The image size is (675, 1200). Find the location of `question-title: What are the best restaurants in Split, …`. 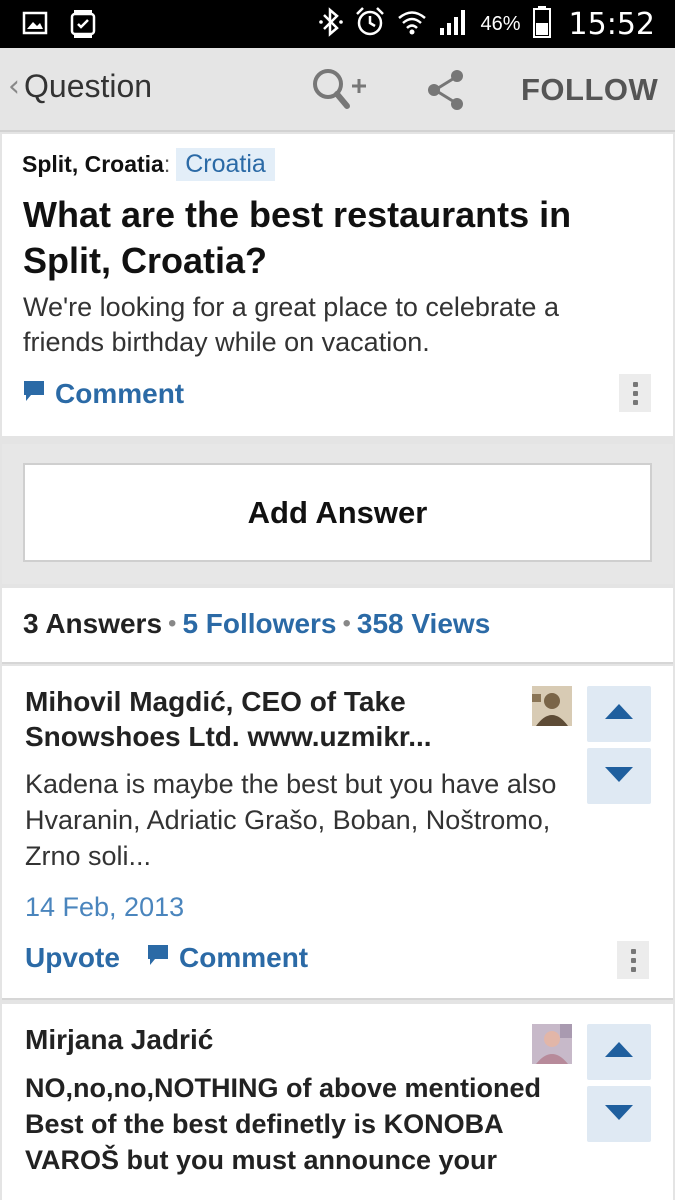

question-title: What are the best restaurants in Split, … is located at coordinates (297, 237).